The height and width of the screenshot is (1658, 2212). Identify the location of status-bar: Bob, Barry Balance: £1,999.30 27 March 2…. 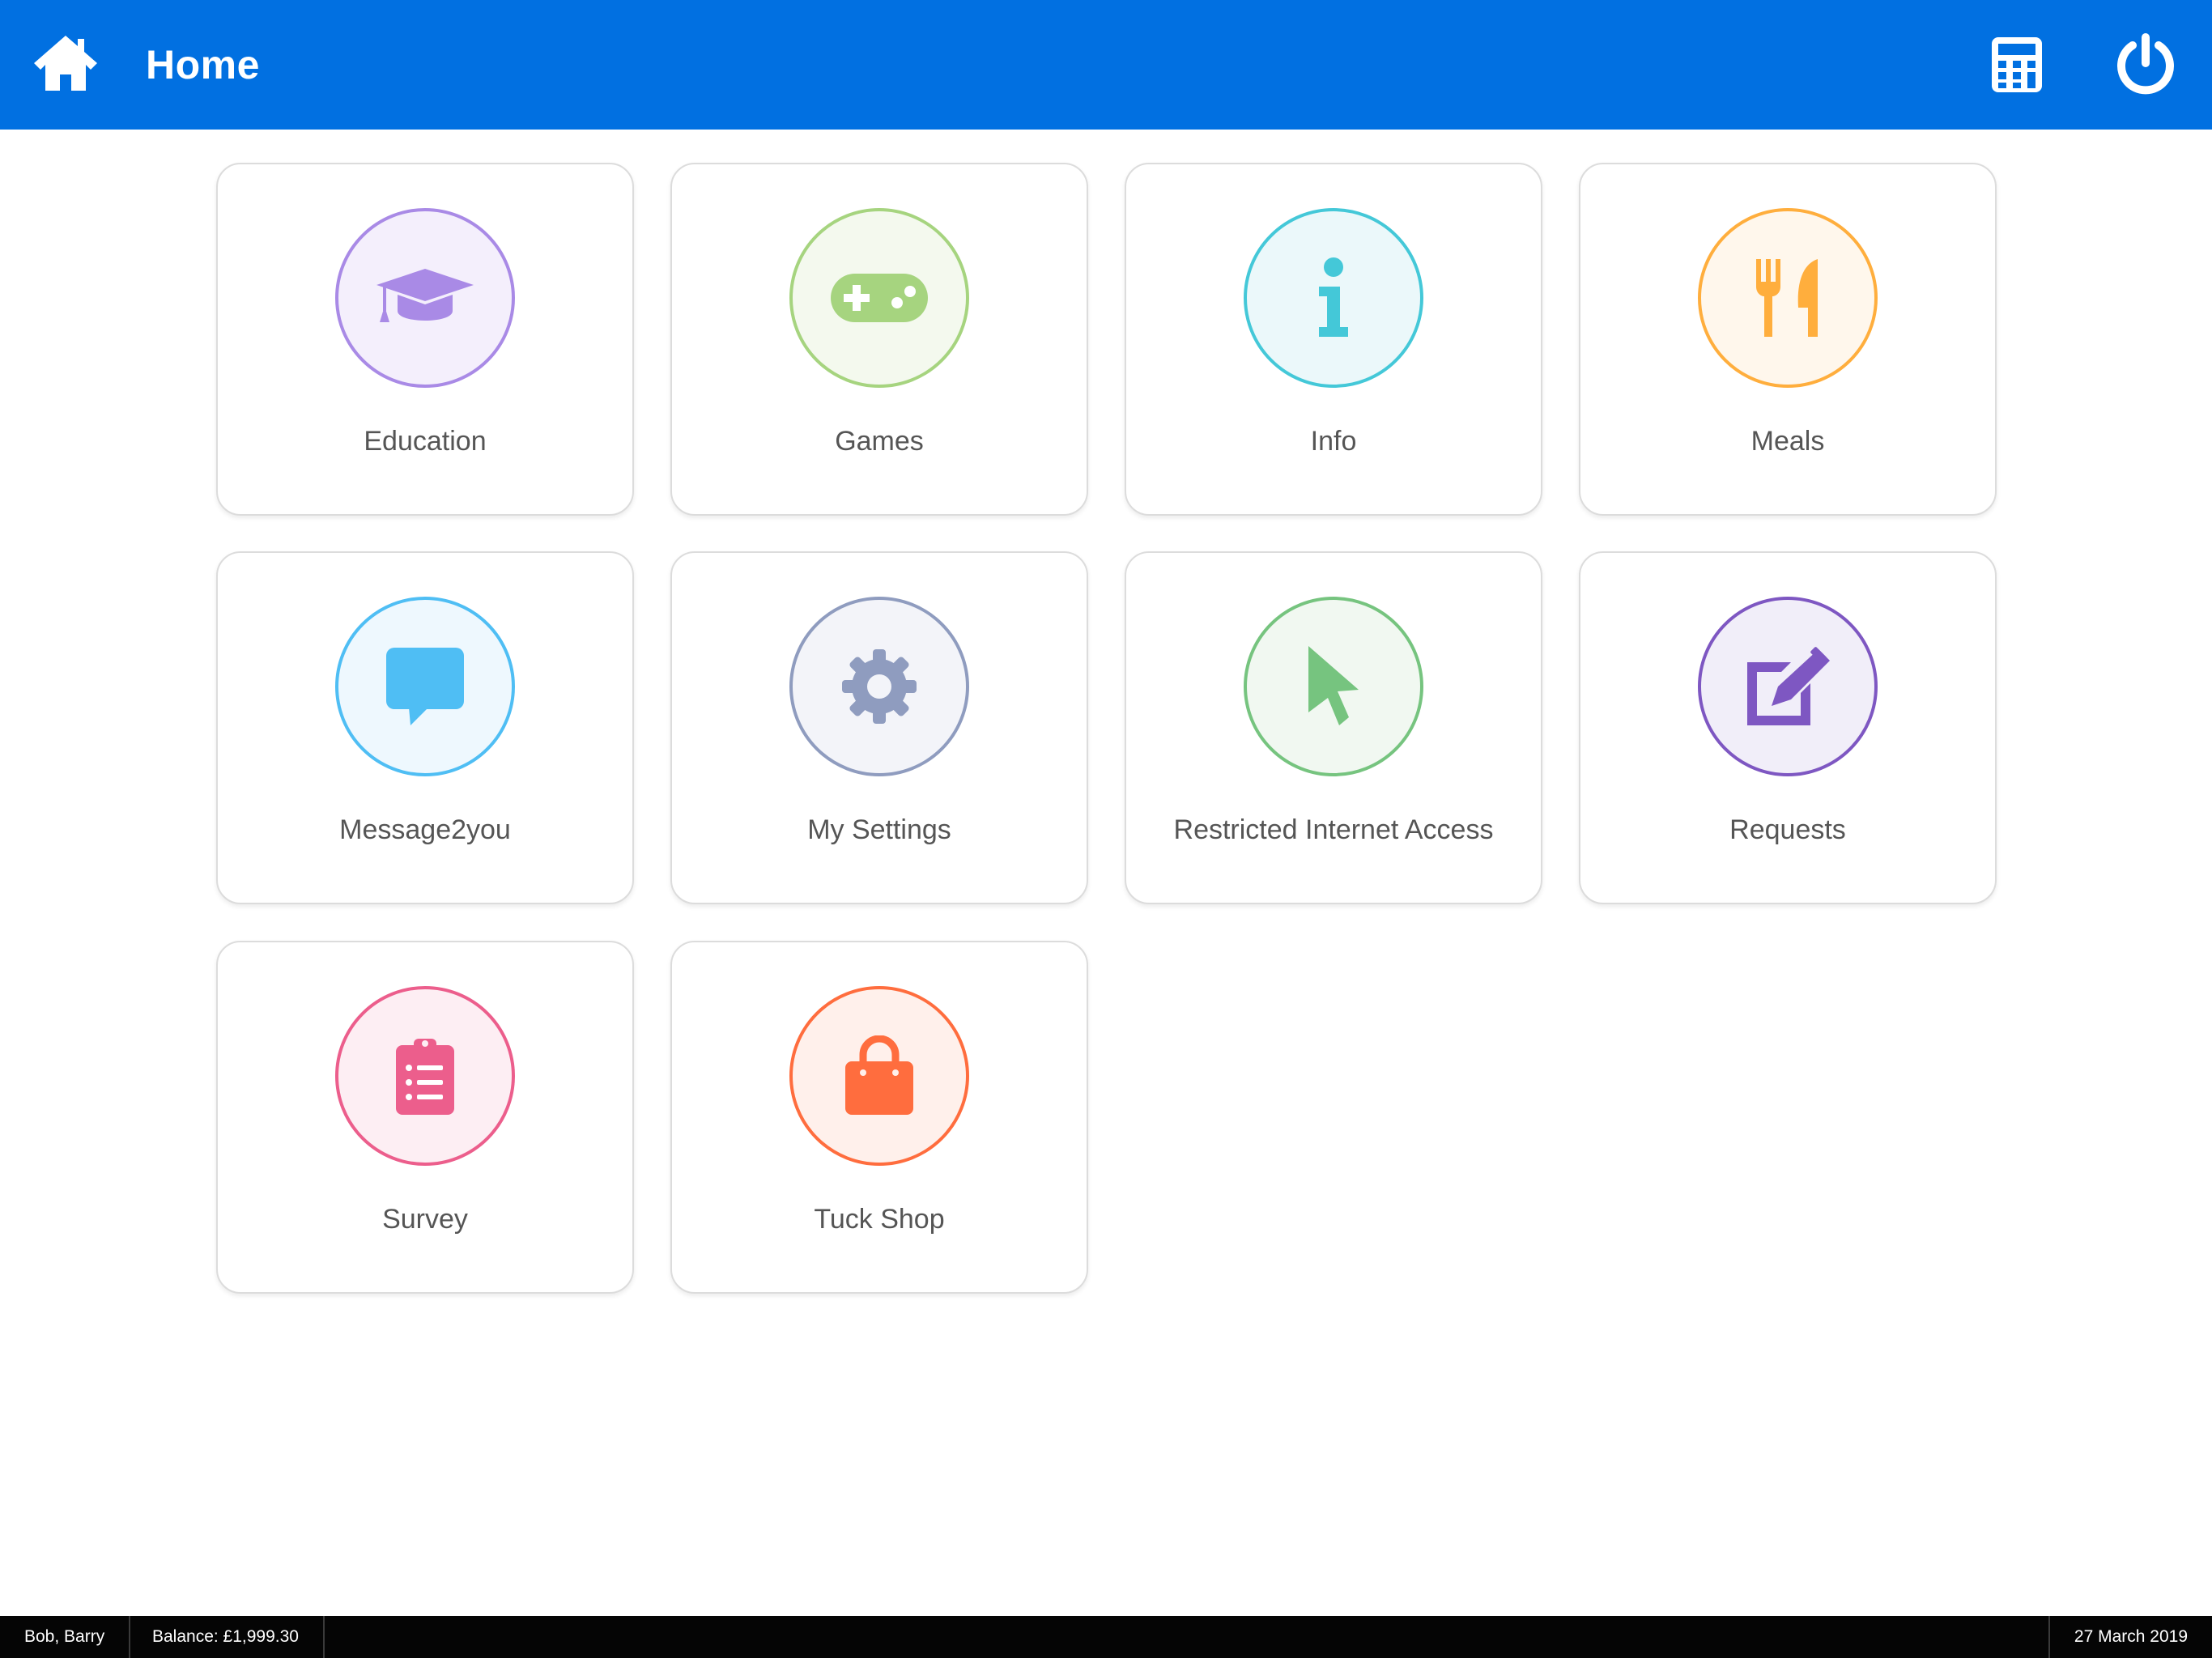
(1106, 1637).